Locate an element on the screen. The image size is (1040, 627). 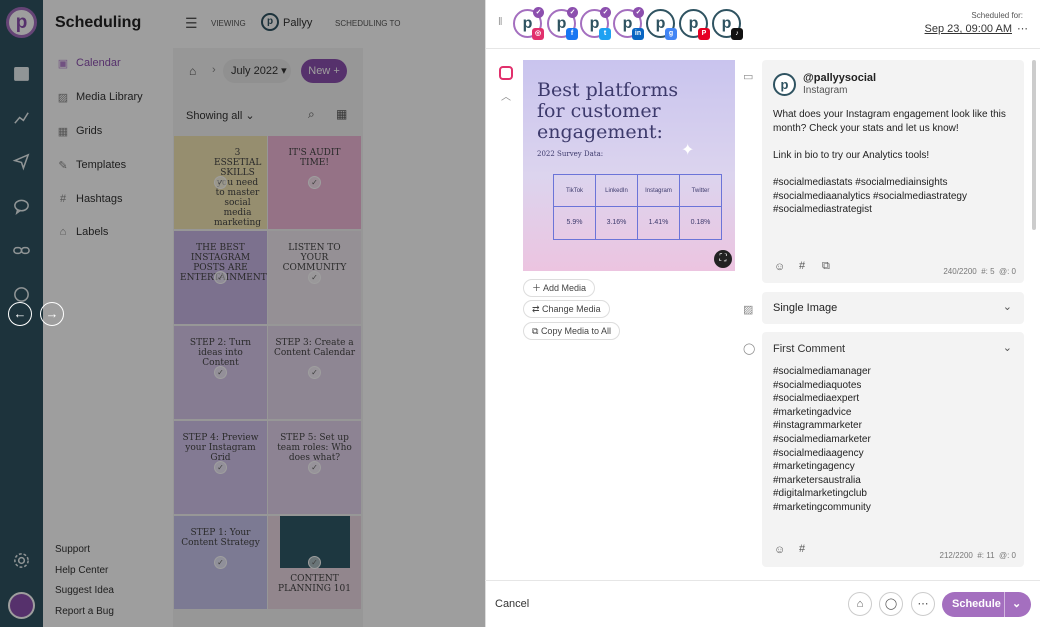
arrow-right-icon: → is located at coordinates (52, 314).